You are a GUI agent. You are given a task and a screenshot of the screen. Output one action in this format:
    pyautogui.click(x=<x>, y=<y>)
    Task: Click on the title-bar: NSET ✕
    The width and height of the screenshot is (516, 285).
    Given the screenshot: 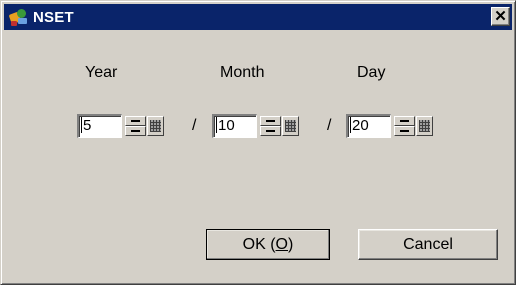 What is the action you would take?
    pyautogui.click(x=258, y=17)
    